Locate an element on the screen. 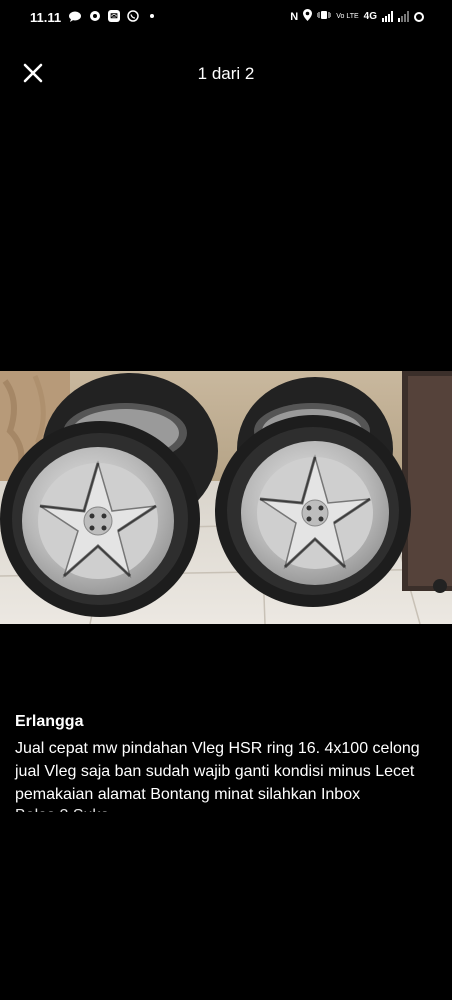 This screenshot has height=1000, width=452. whatsapp-icon is located at coordinates (133, 16).